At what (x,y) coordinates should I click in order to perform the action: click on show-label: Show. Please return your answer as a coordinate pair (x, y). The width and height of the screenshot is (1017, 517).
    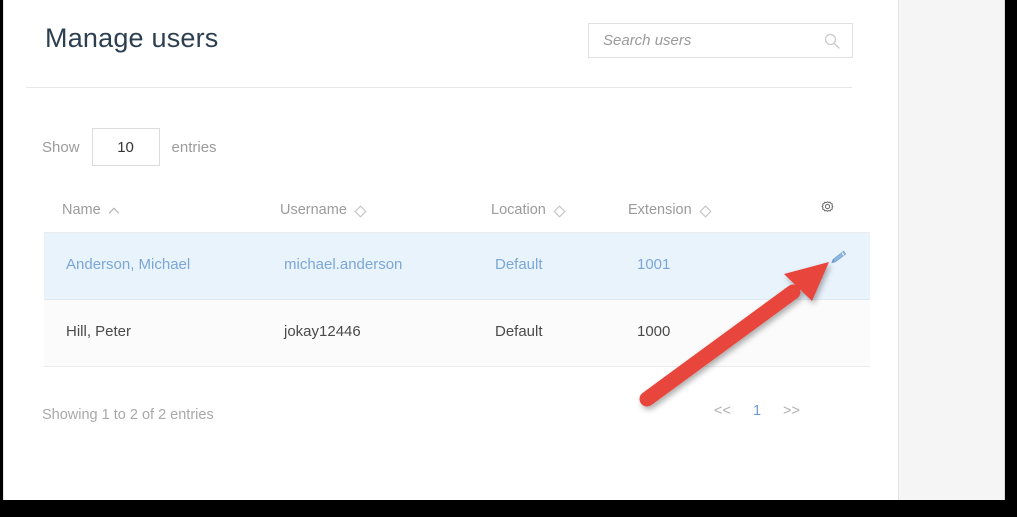
    Looking at the image, I should click on (61, 147).